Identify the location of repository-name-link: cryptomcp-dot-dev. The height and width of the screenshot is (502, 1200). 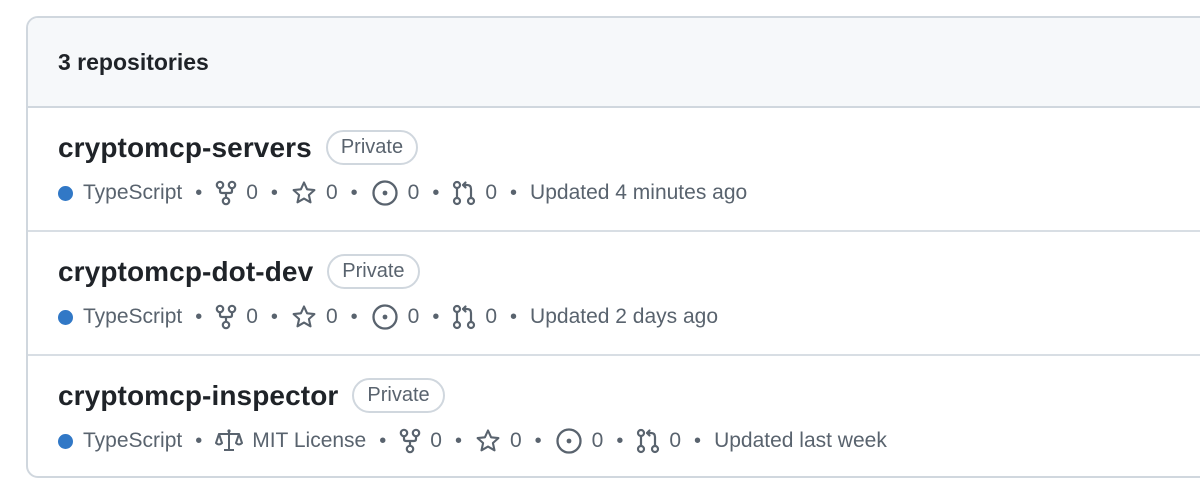
(185, 272).